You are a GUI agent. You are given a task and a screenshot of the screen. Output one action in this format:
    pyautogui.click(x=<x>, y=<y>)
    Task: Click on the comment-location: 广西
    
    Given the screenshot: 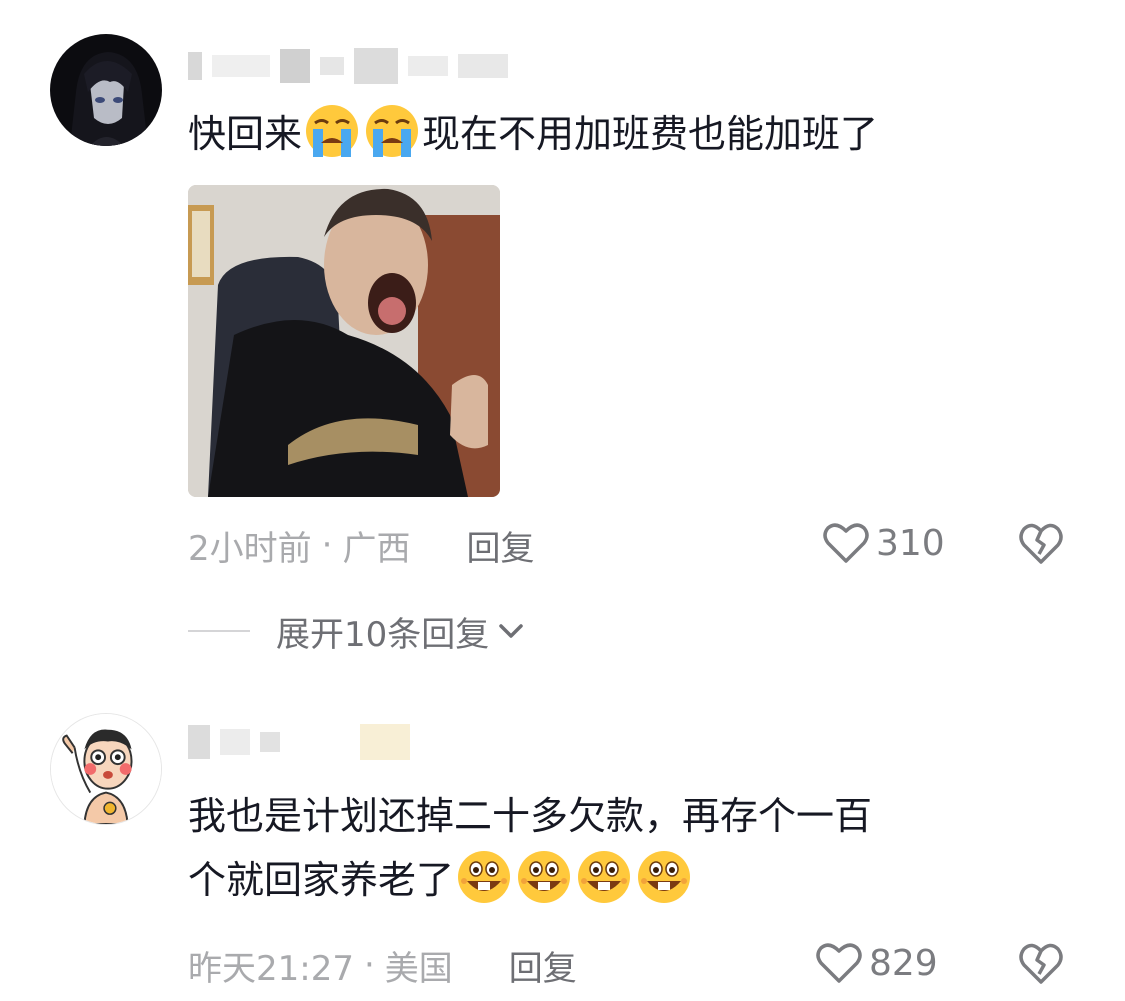 What is the action you would take?
    pyautogui.click(x=376, y=548)
    